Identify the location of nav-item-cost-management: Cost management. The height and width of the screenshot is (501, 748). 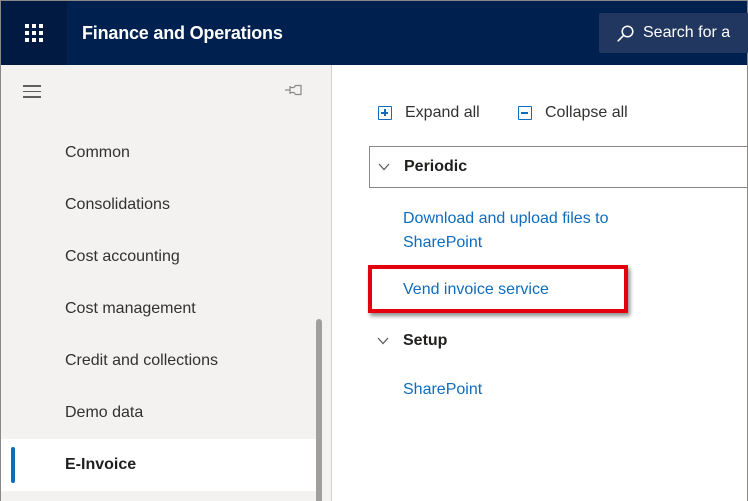
(159, 309).